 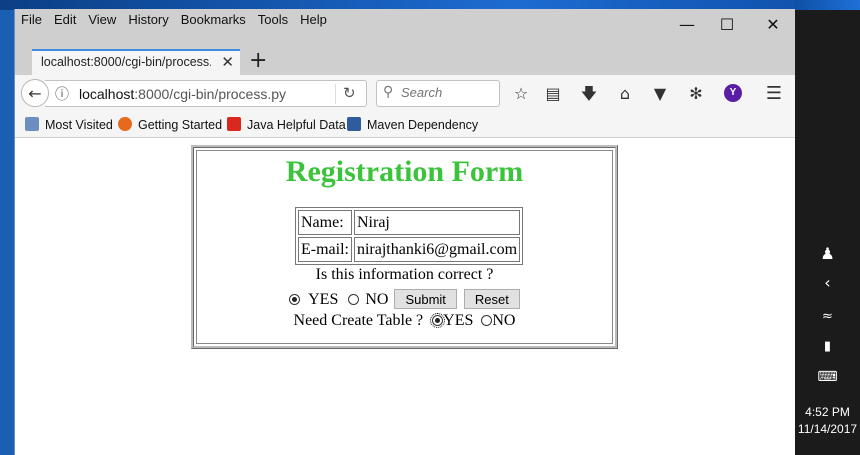 What do you see at coordinates (213, 19) in the screenshot?
I see `menu-bookmarks: Bookmarks` at bounding box center [213, 19].